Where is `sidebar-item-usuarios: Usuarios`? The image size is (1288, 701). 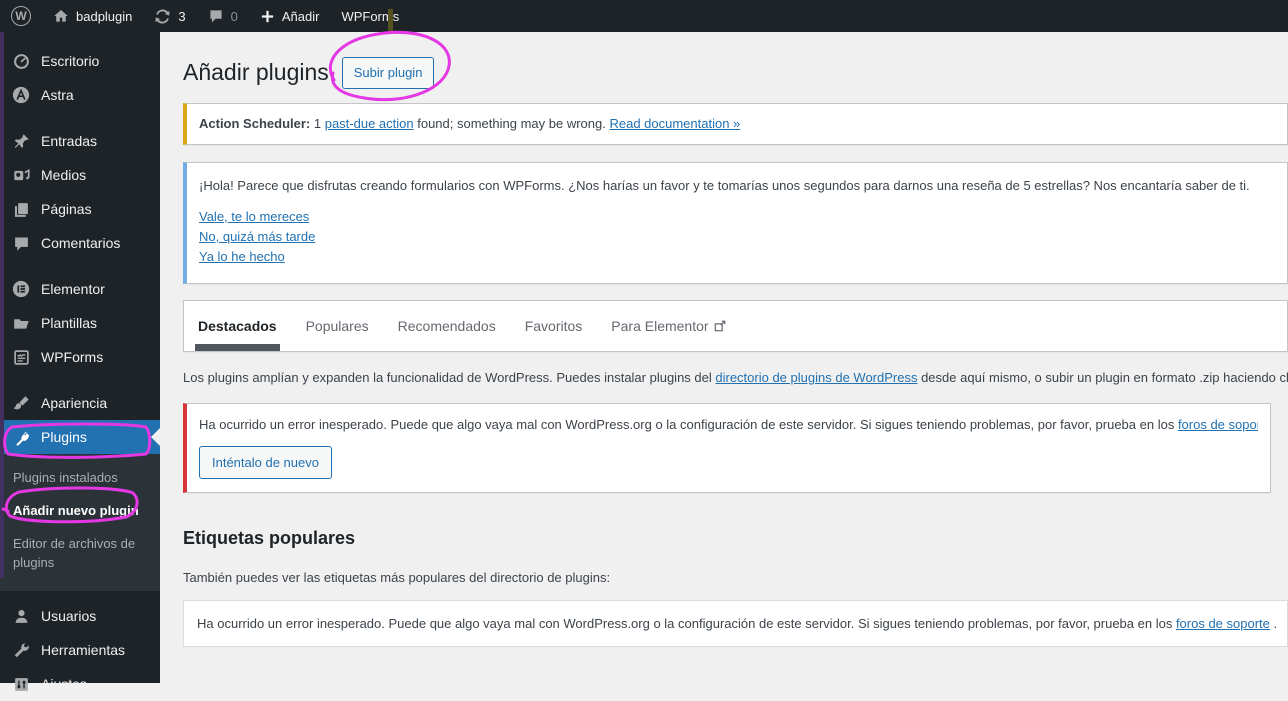
sidebar-item-usuarios: Usuarios is located at coordinates (80, 616).